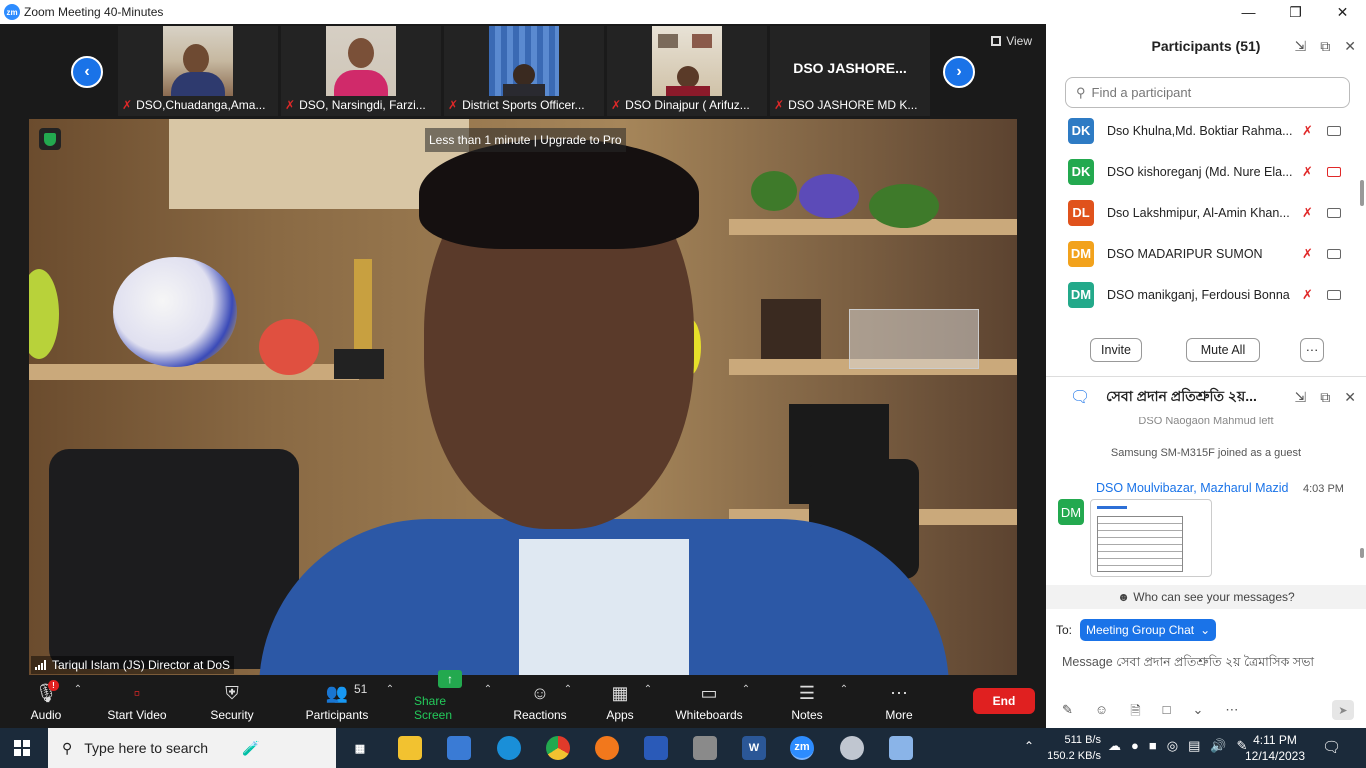 Image resolution: width=1366 pixels, height=768 pixels. I want to click on participant-row: DK Dso Khulna,Md. Boktiar Rahma... ✗, so click(1206, 130).